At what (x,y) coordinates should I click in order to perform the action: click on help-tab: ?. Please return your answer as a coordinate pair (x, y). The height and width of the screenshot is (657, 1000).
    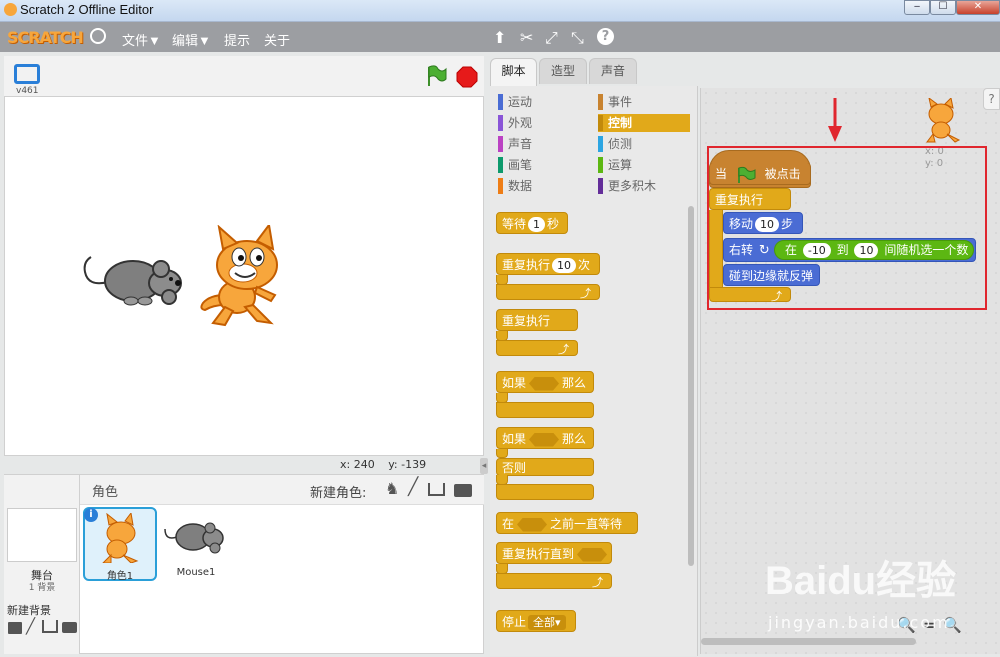
    Looking at the image, I should click on (991, 99).